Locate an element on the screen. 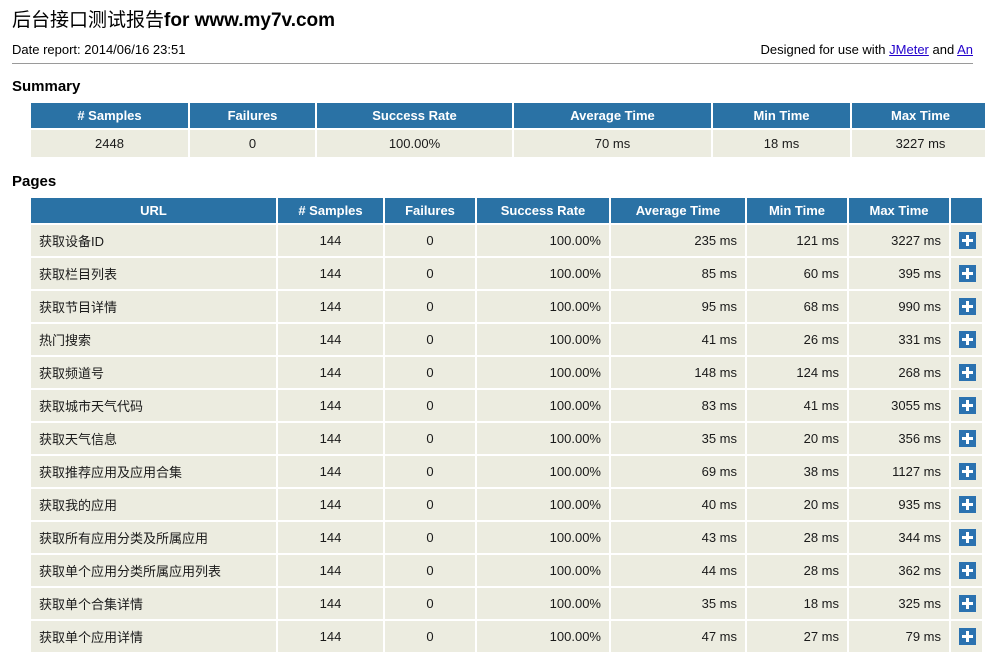 This screenshot has width=985, height=654. row-cell-min-time: 26 ms is located at coordinates (797, 339).